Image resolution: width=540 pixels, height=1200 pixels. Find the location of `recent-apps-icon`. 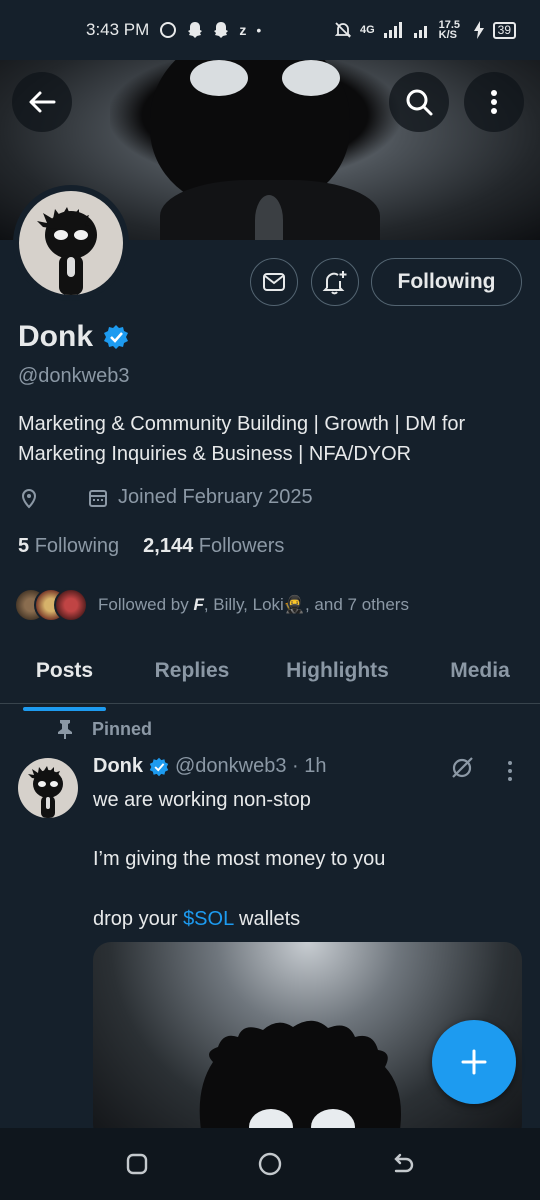

recent-apps-icon is located at coordinates (137, 1164).